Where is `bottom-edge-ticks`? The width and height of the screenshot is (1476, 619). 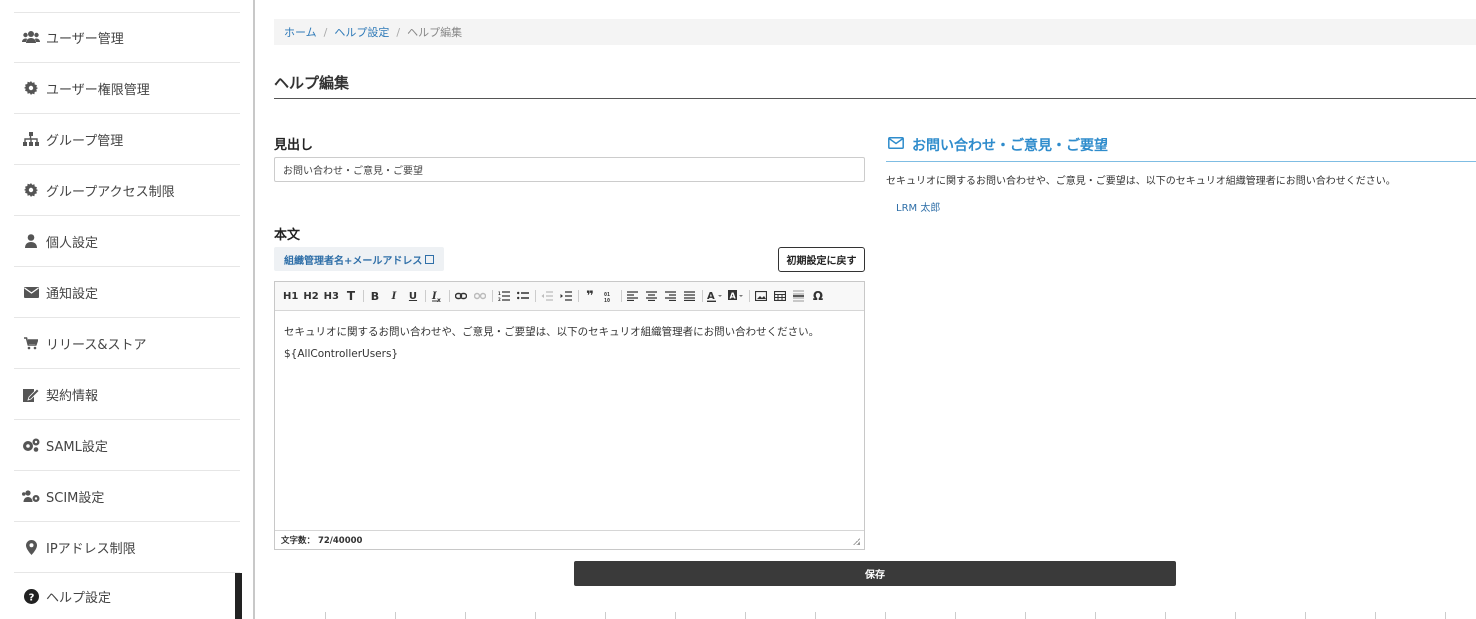
bottom-edge-ticks is located at coordinates (866, 615).